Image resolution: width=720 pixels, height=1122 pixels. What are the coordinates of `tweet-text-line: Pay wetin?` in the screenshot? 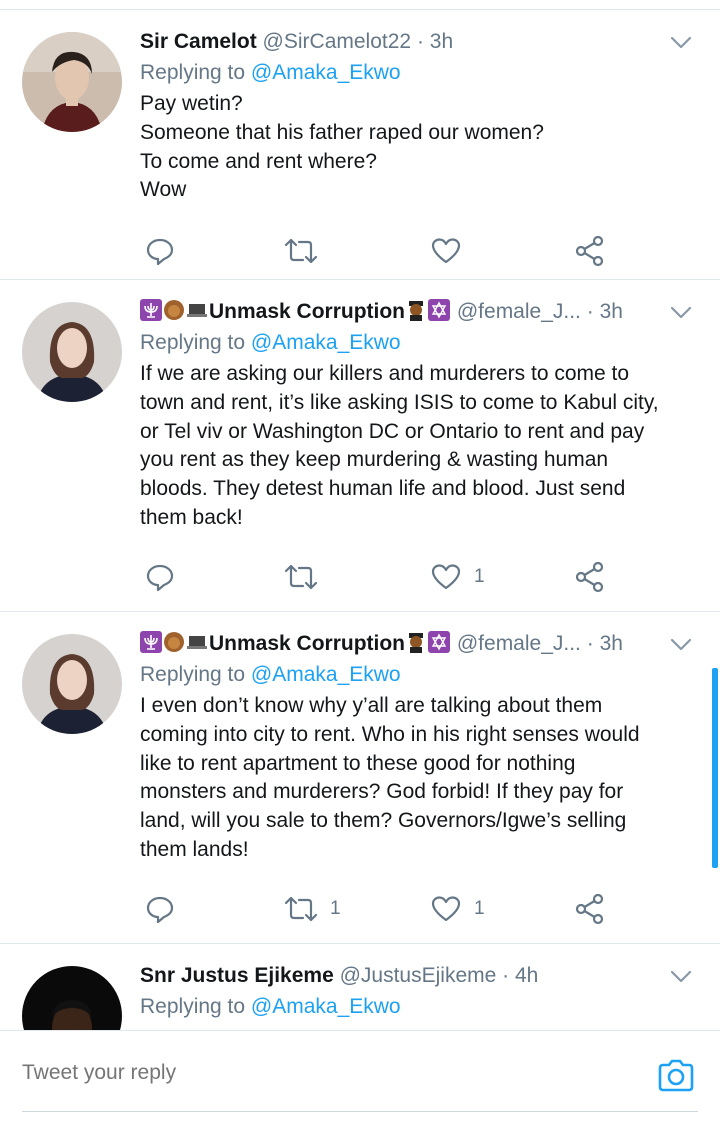 It's located at (191, 103).